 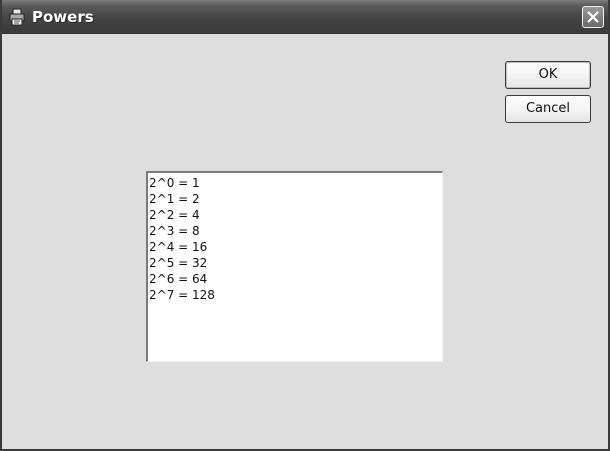 I want to click on list-item: 2^5 = 32, so click(x=295, y=263).